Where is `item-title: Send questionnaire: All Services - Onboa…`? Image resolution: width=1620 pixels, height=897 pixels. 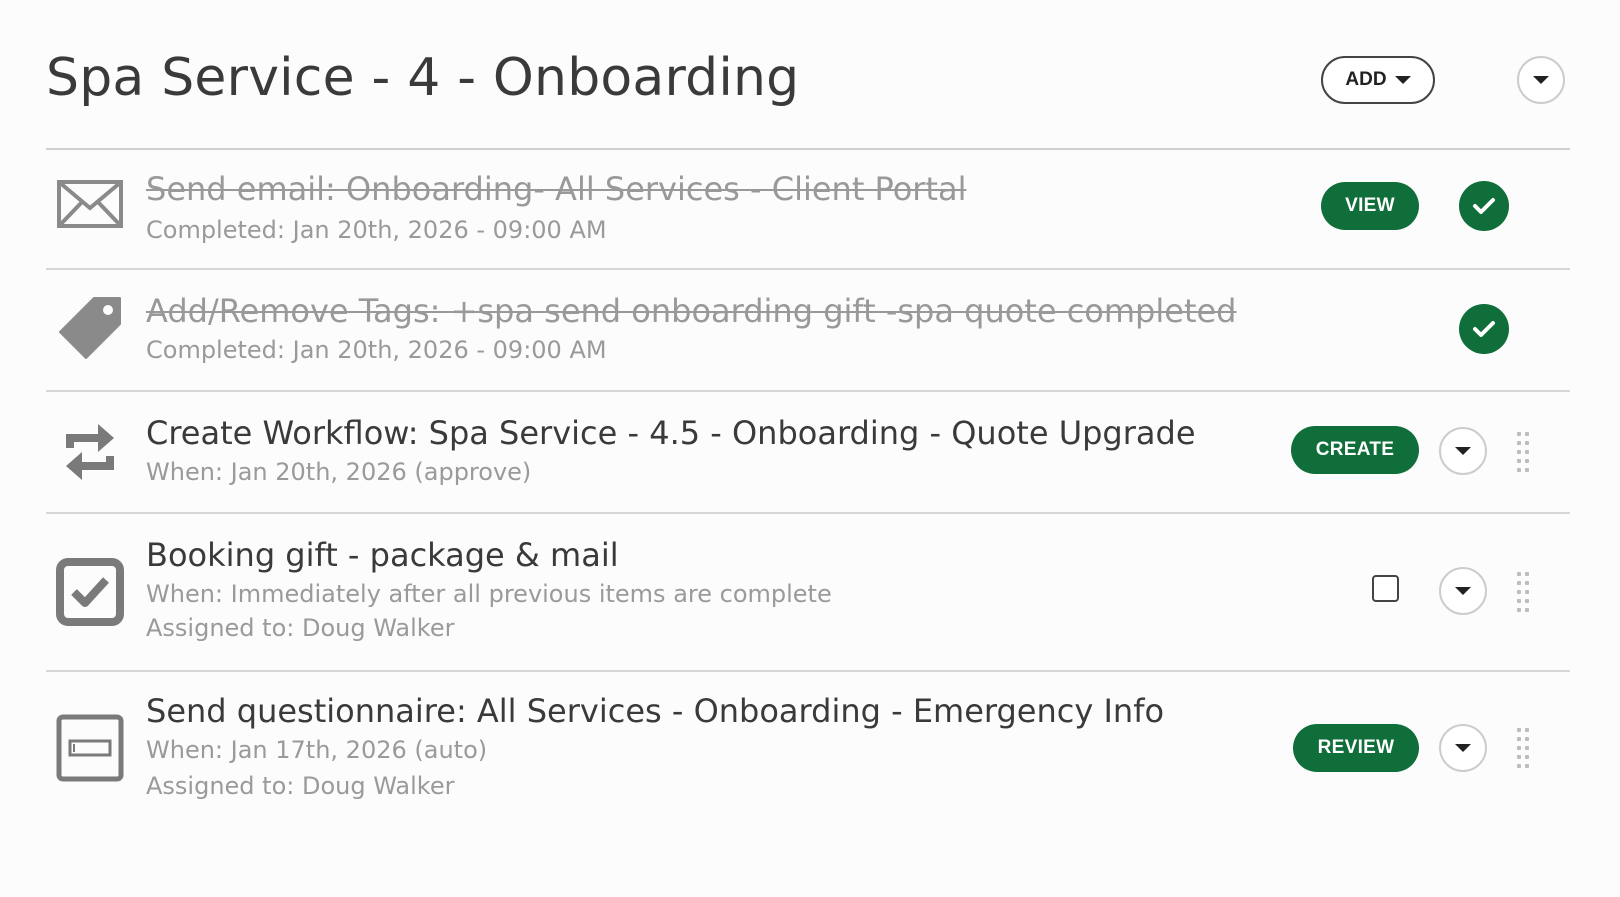 item-title: Send questionnaire: All Services - Onboa… is located at coordinates (655, 711).